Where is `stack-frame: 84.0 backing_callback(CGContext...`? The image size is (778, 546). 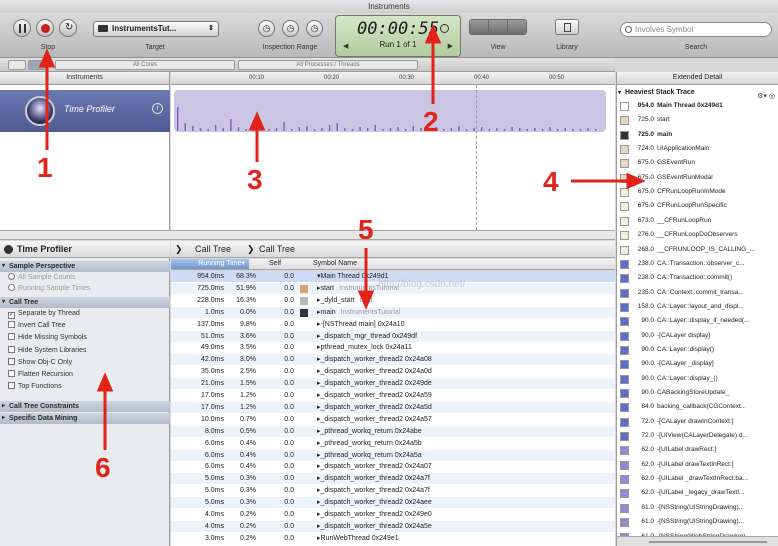 stack-frame: 84.0 backing_callback(CGContext... is located at coordinates (697, 407).